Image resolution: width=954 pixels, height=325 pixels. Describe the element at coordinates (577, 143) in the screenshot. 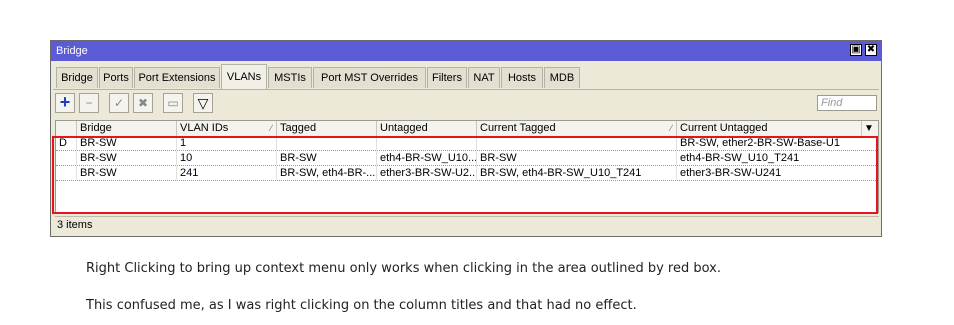

I see `row-current-tagged` at that location.